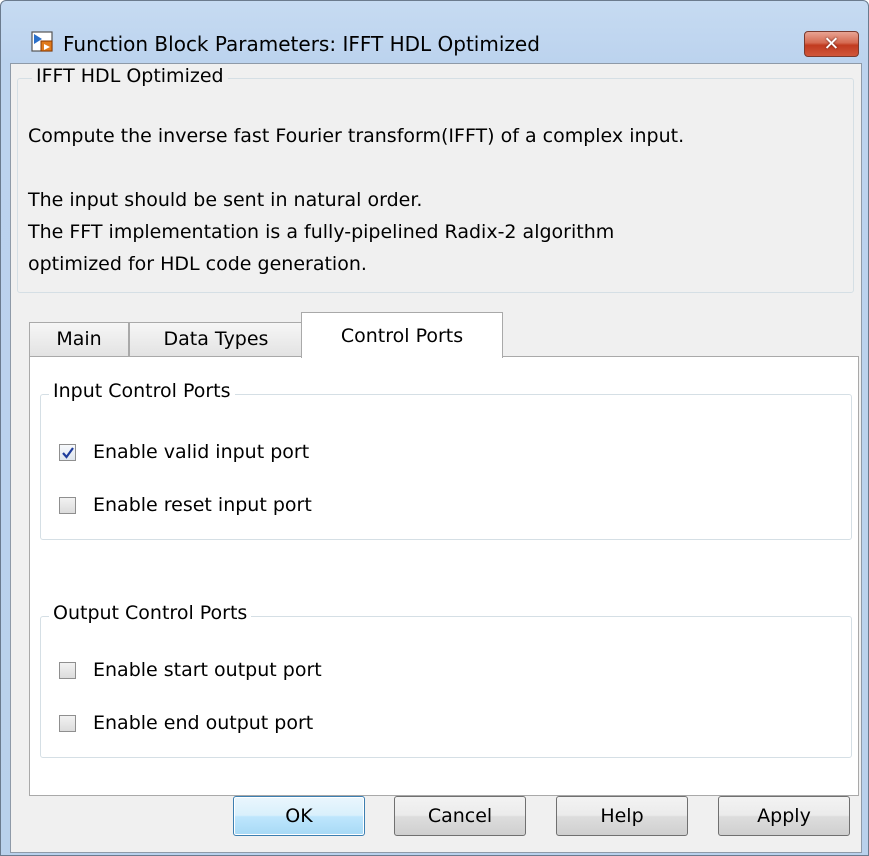 The width and height of the screenshot is (869, 856). I want to click on input-control-ports-title: Input Control Ports, so click(142, 391).